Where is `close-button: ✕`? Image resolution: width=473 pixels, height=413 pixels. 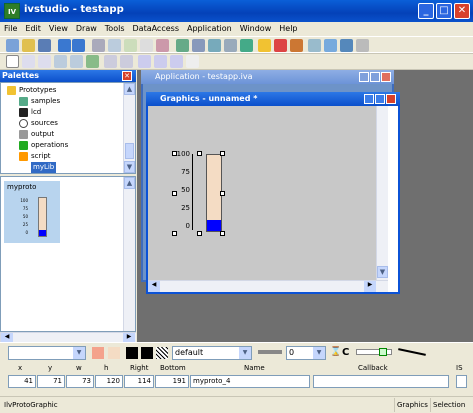 close-button: ✕ is located at coordinates (462, 11).